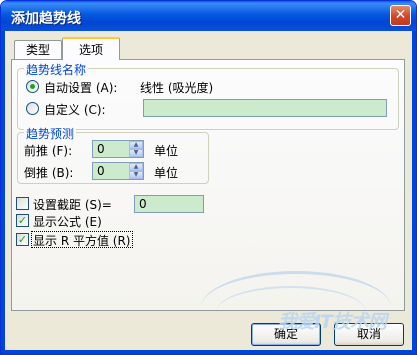 This screenshot has height=355, width=417. I want to click on custom-name-label: 自定义 (C):, so click(75, 109).